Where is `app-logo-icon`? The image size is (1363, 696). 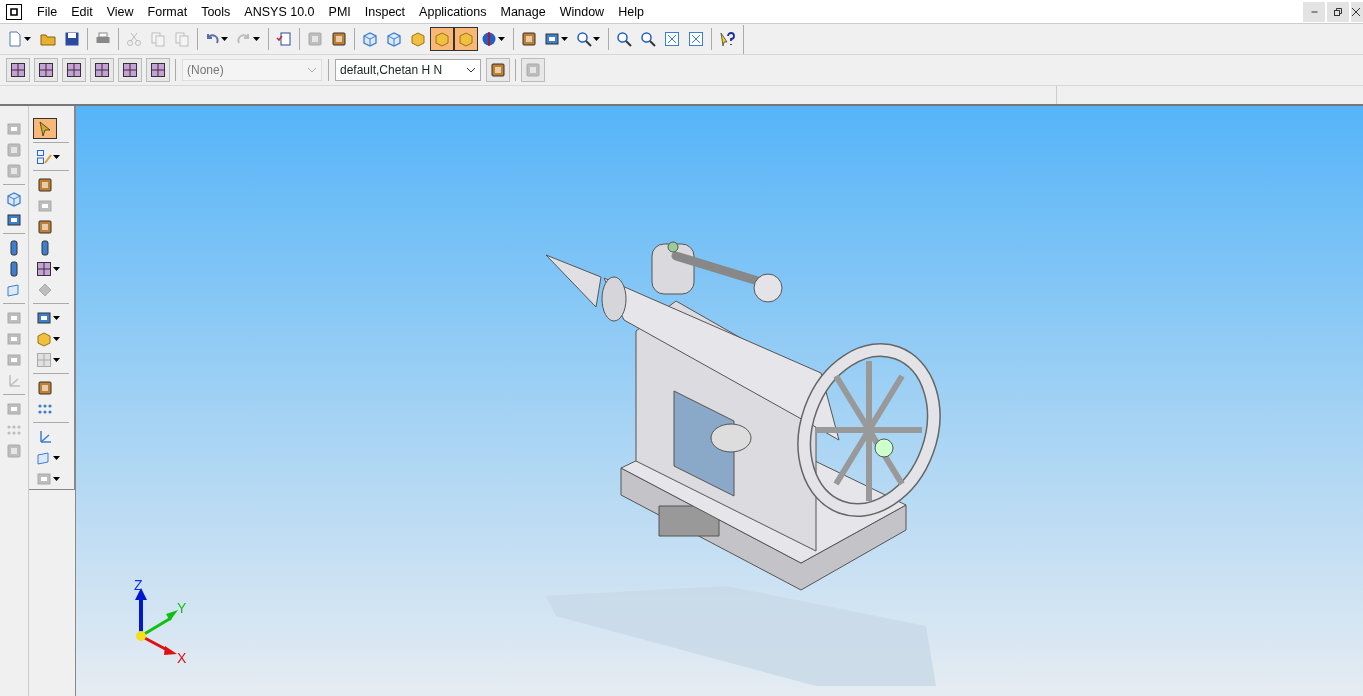 app-logo-icon is located at coordinates (14, 11).